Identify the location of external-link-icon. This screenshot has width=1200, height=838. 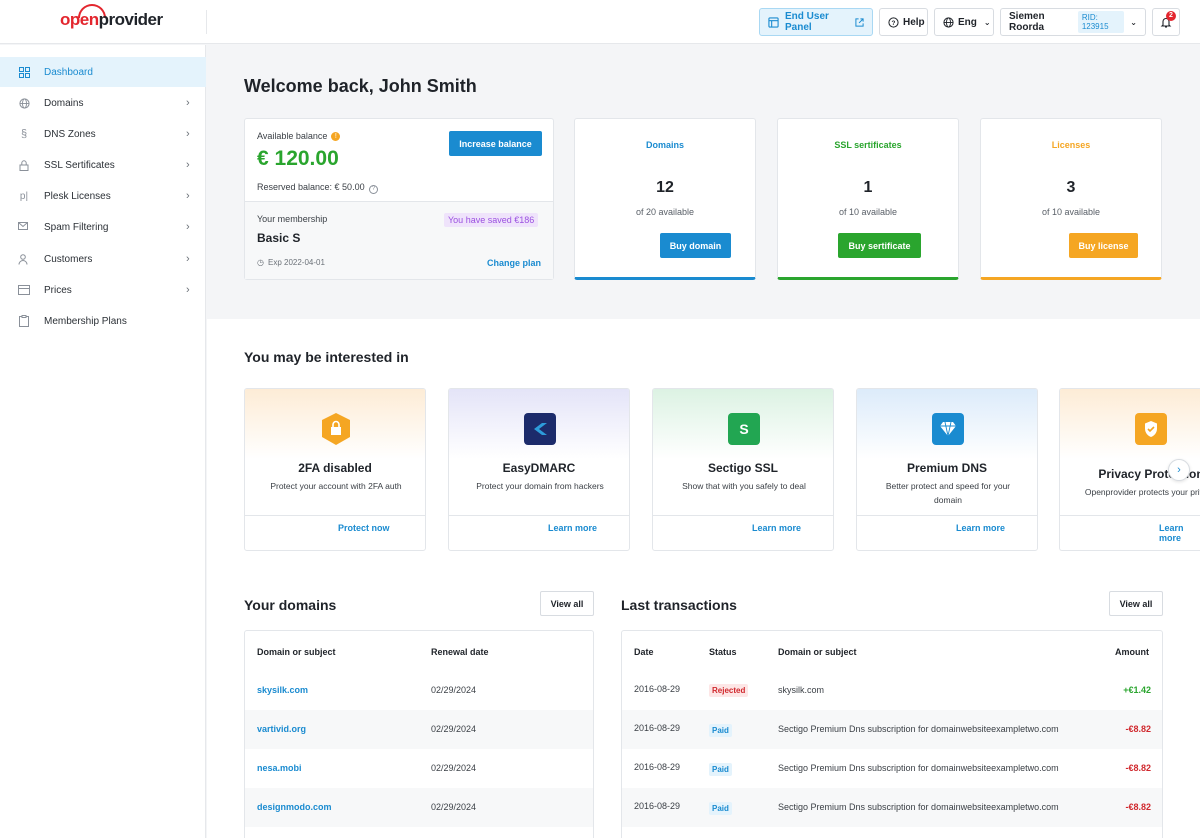
(859, 22).